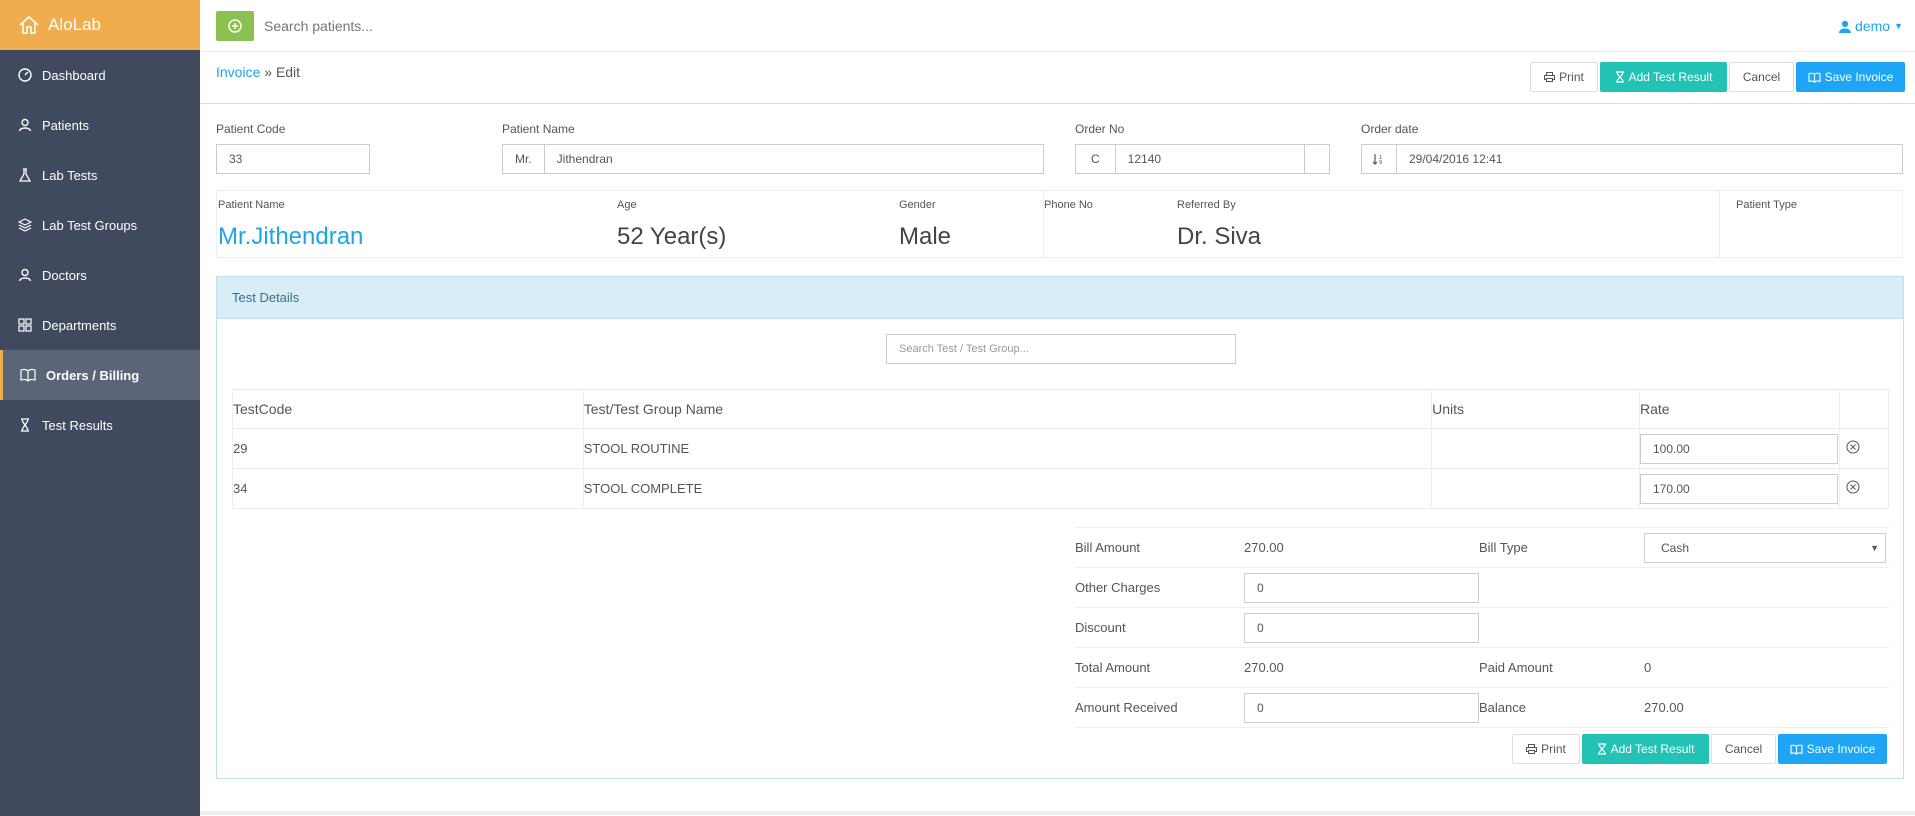  Describe the element at coordinates (1159, 707) in the screenshot. I see `amount-received-label: Amount Received` at that location.